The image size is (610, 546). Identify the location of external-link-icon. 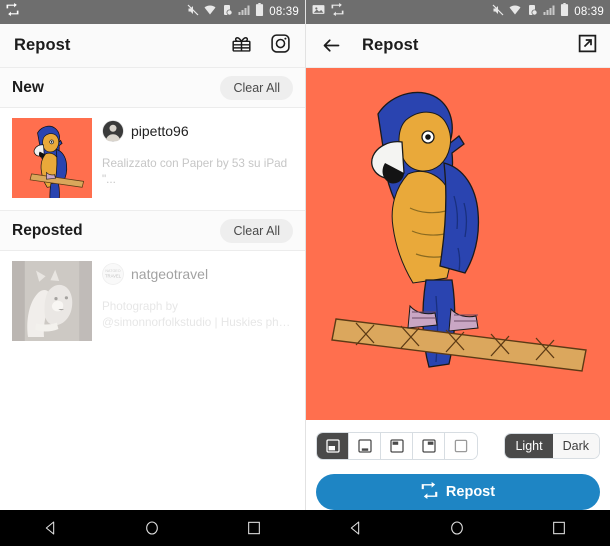
(587, 46).